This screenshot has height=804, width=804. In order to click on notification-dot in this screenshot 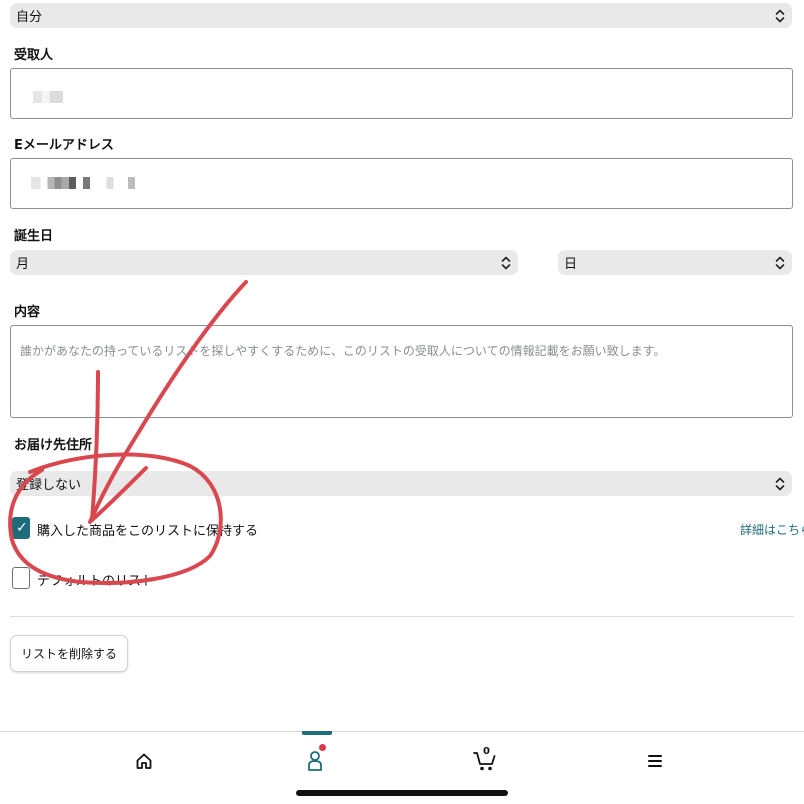, I will do `click(322, 747)`.